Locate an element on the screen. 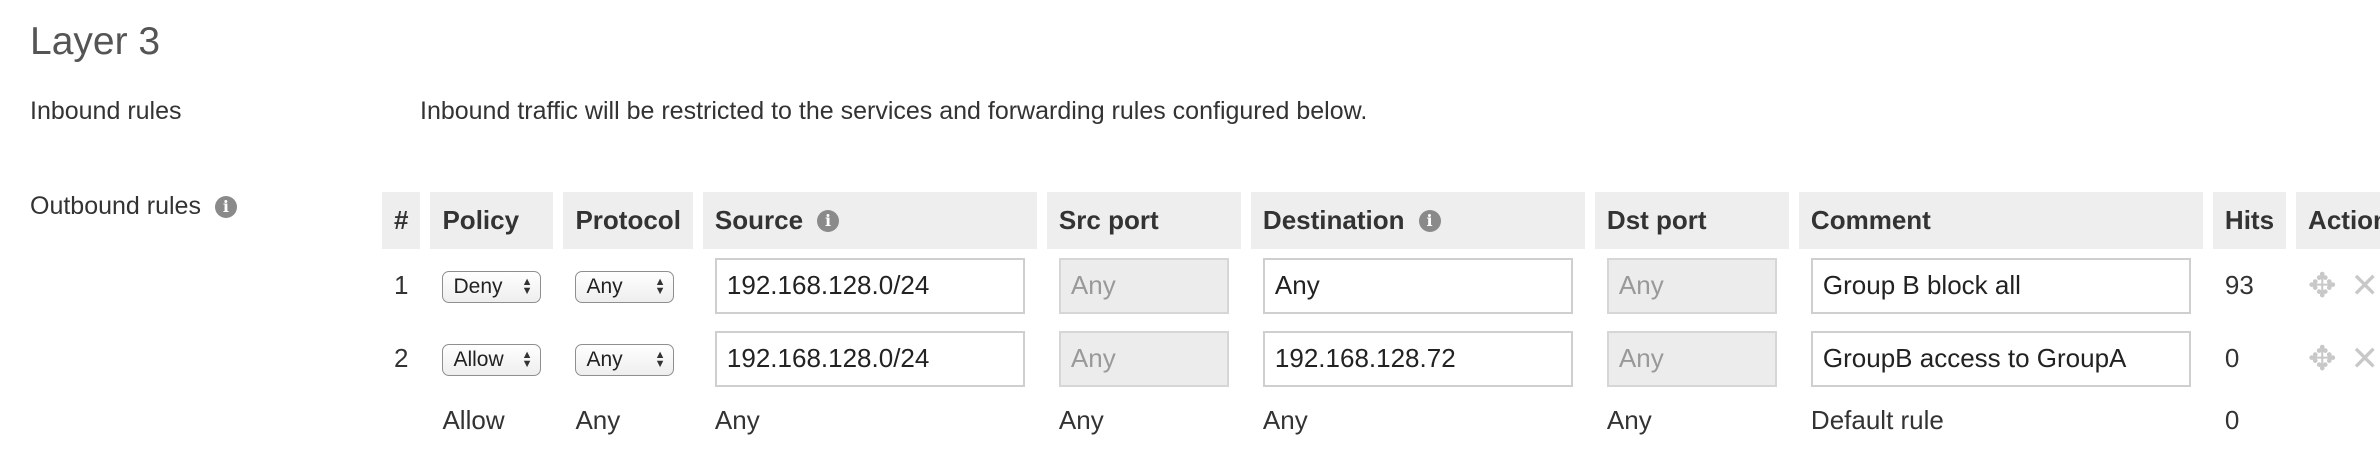 This screenshot has height=452, width=2380. destination-input: 192.168.128.72 is located at coordinates (1417, 358).